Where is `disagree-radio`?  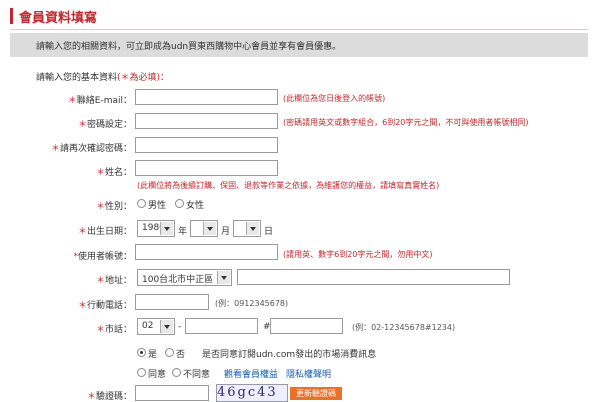
disagree-radio is located at coordinates (176, 372).